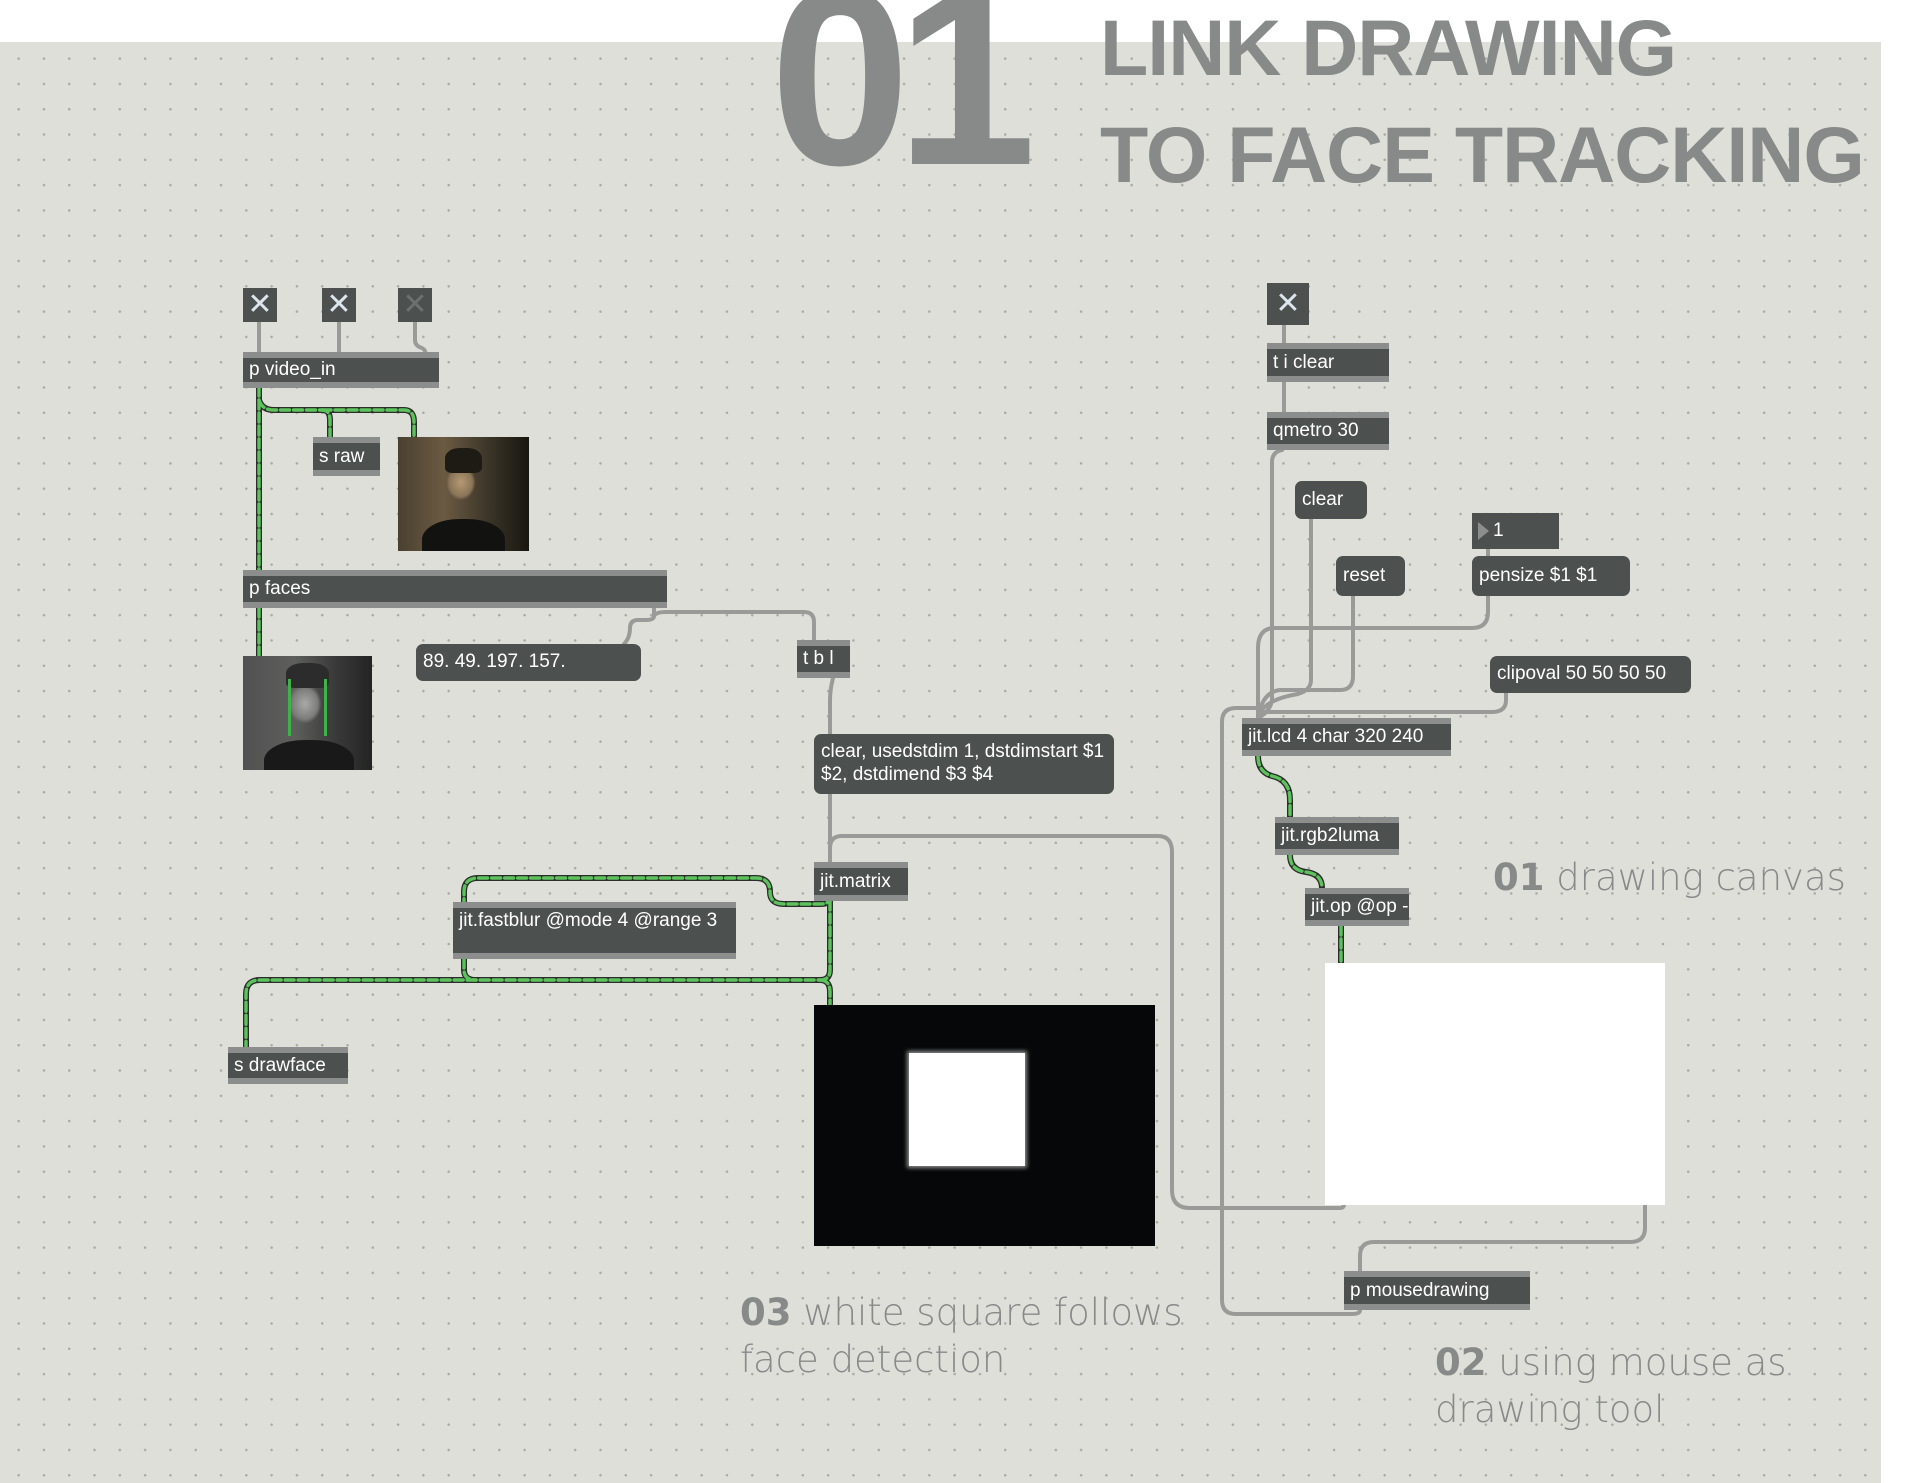  Describe the element at coordinates (1590, 674) in the screenshot. I see `message-clipoval: clipoval 50 50 50 50` at that location.